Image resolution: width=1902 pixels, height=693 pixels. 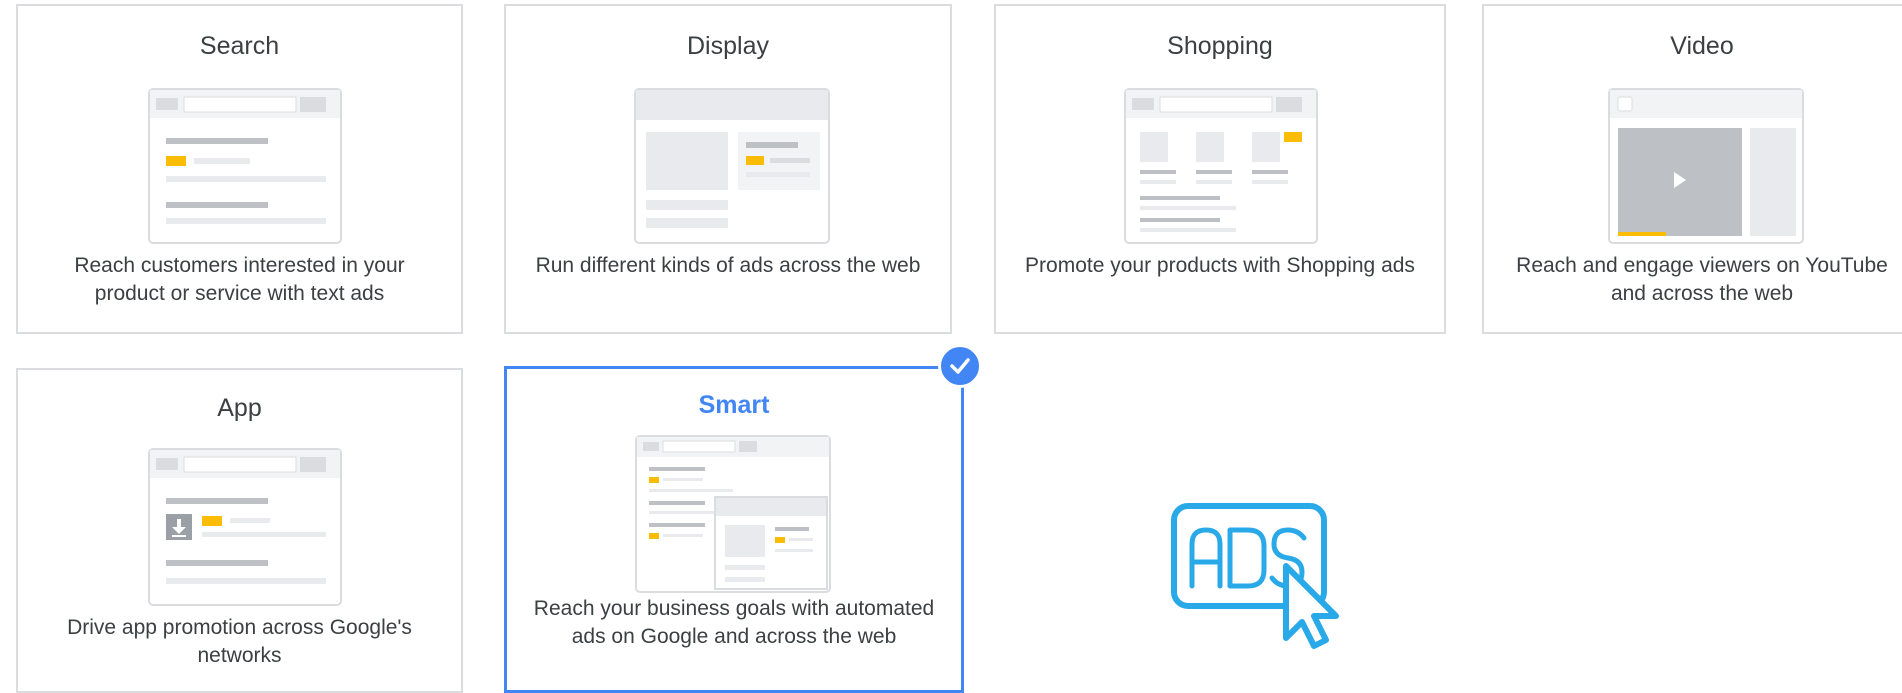 What do you see at coordinates (1221, 166) in the screenshot?
I see `shopping-products-illustration` at bounding box center [1221, 166].